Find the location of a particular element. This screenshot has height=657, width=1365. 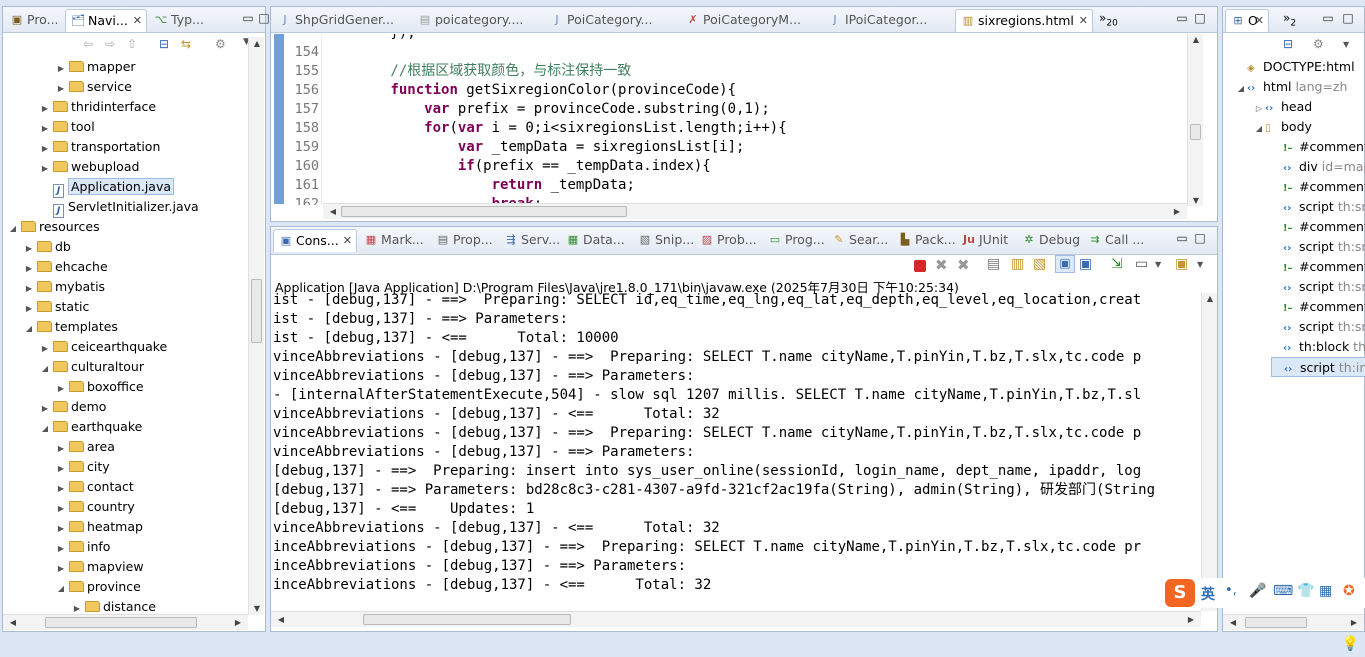

mascot-icon: ✪ is located at coordinates (1349, 591).